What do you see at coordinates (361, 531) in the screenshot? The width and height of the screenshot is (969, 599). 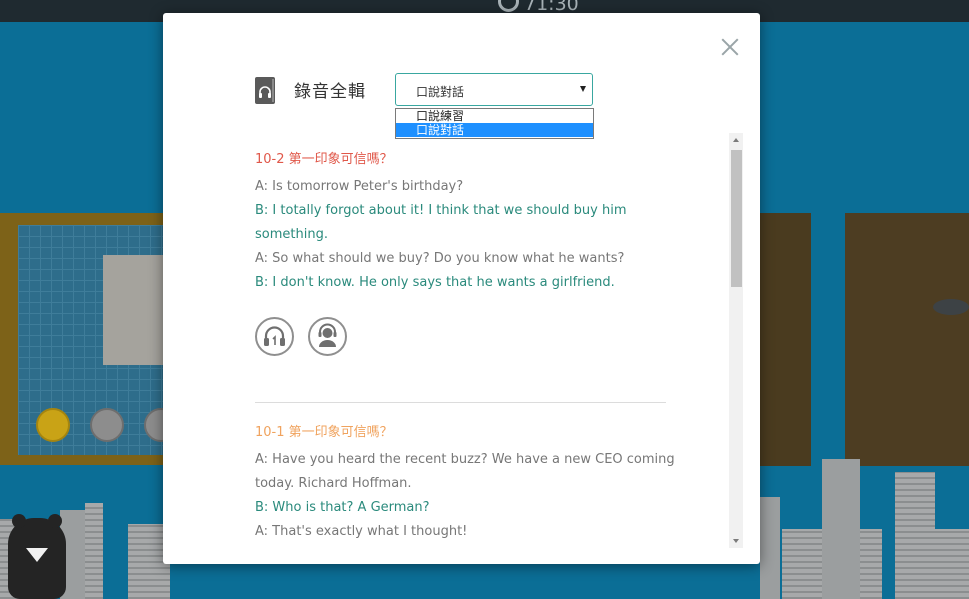 I see `dialogue-line: A: That's exactly what I thought!` at bounding box center [361, 531].